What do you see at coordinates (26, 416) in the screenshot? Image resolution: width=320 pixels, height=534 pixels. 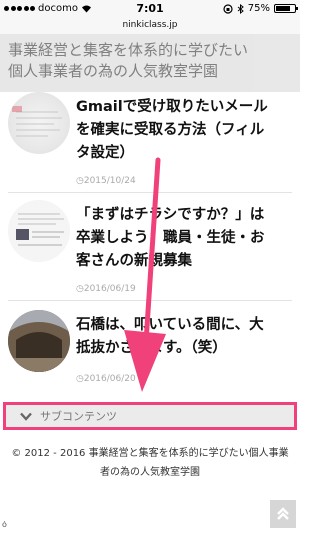 I see `chevron-down-icon` at bounding box center [26, 416].